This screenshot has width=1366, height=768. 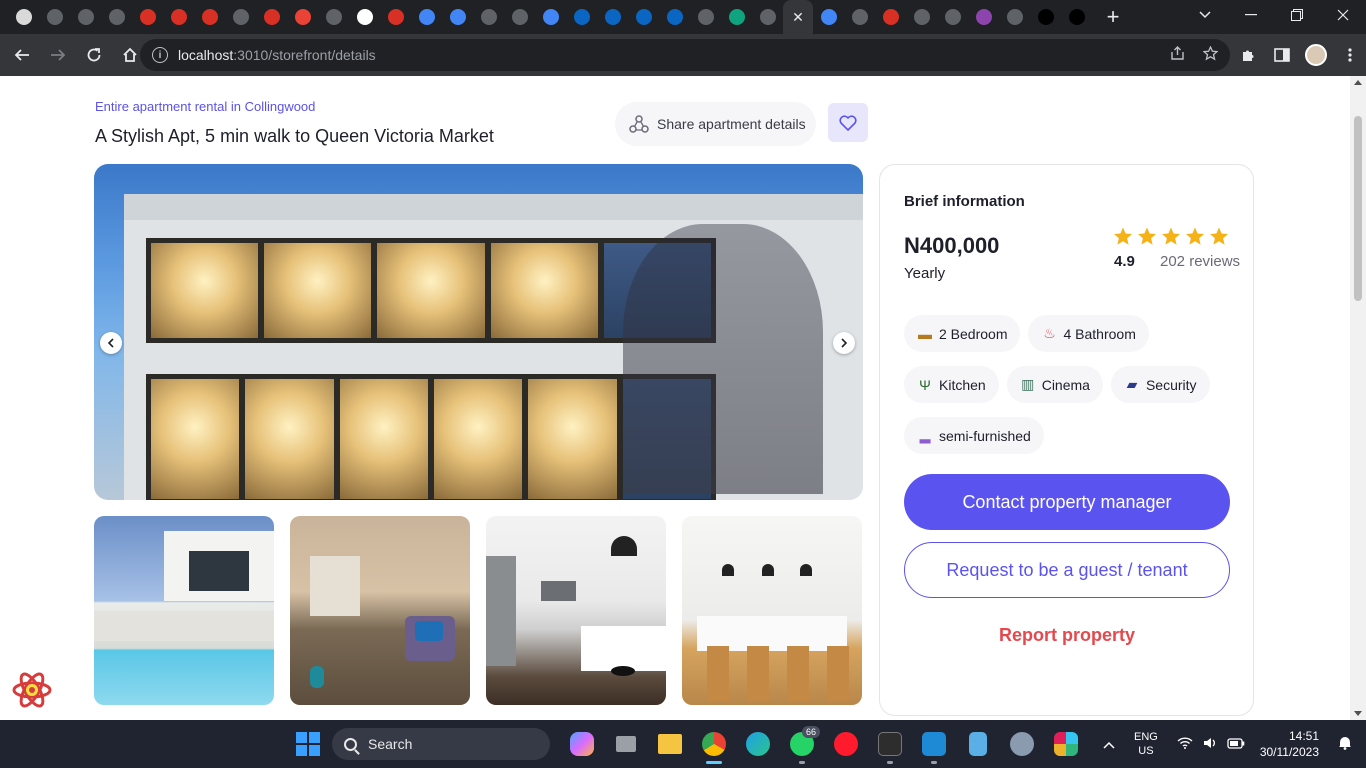 What do you see at coordinates (184, 610) in the screenshot?
I see `thumbnail-exterior-pool` at bounding box center [184, 610].